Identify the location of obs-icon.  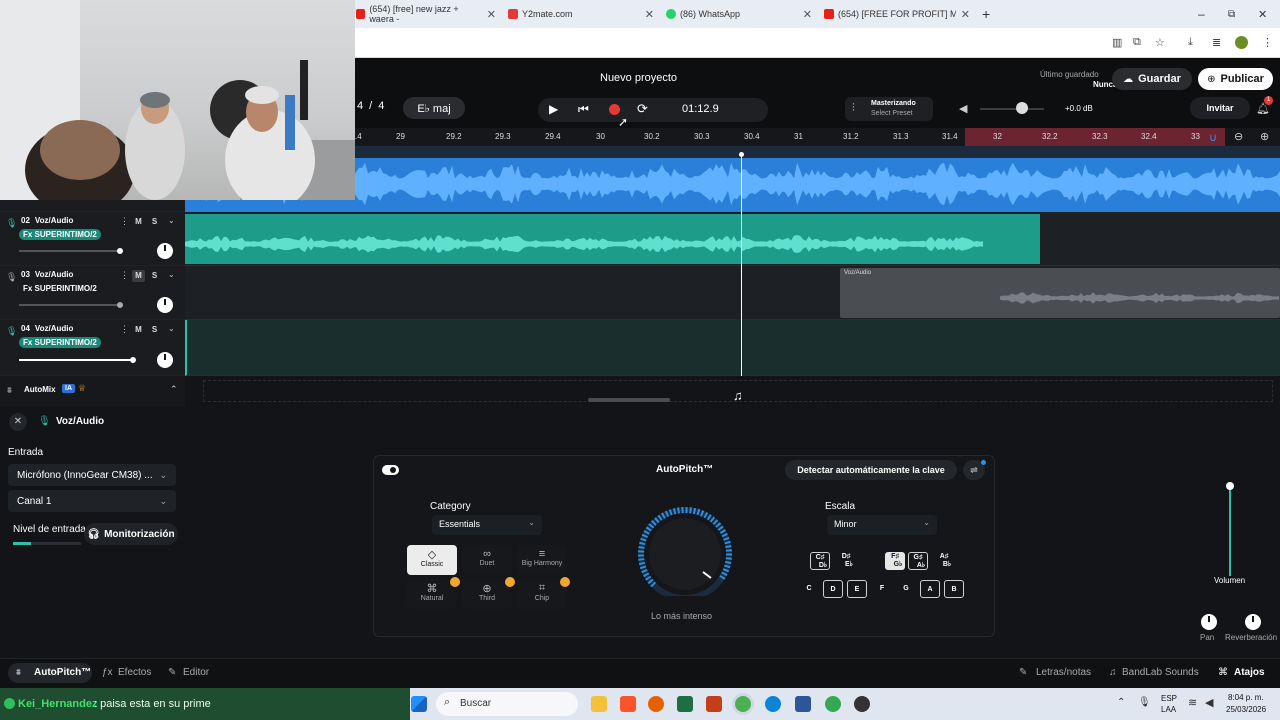
(862, 704).